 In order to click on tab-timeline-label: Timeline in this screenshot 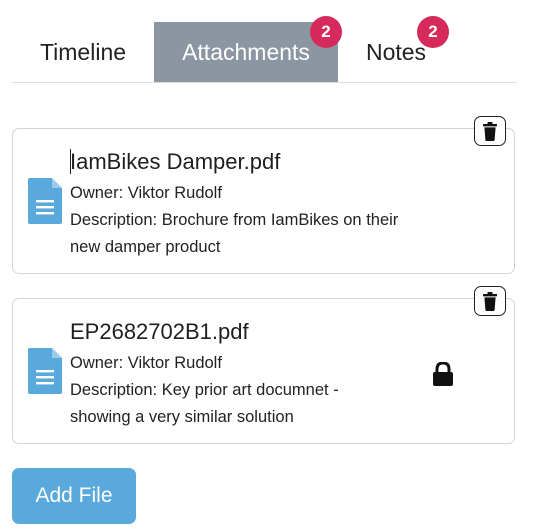, I will do `click(83, 51)`.